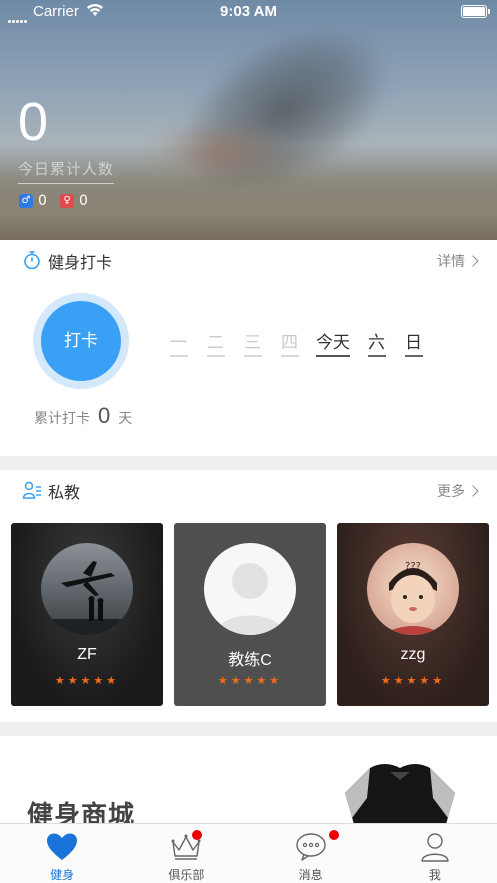 Image resolution: width=497 pixels, height=883 pixels. What do you see at coordinates (83, 201) in the screenshot?
I see `female-count: 0` at bounding box center [83, 201].